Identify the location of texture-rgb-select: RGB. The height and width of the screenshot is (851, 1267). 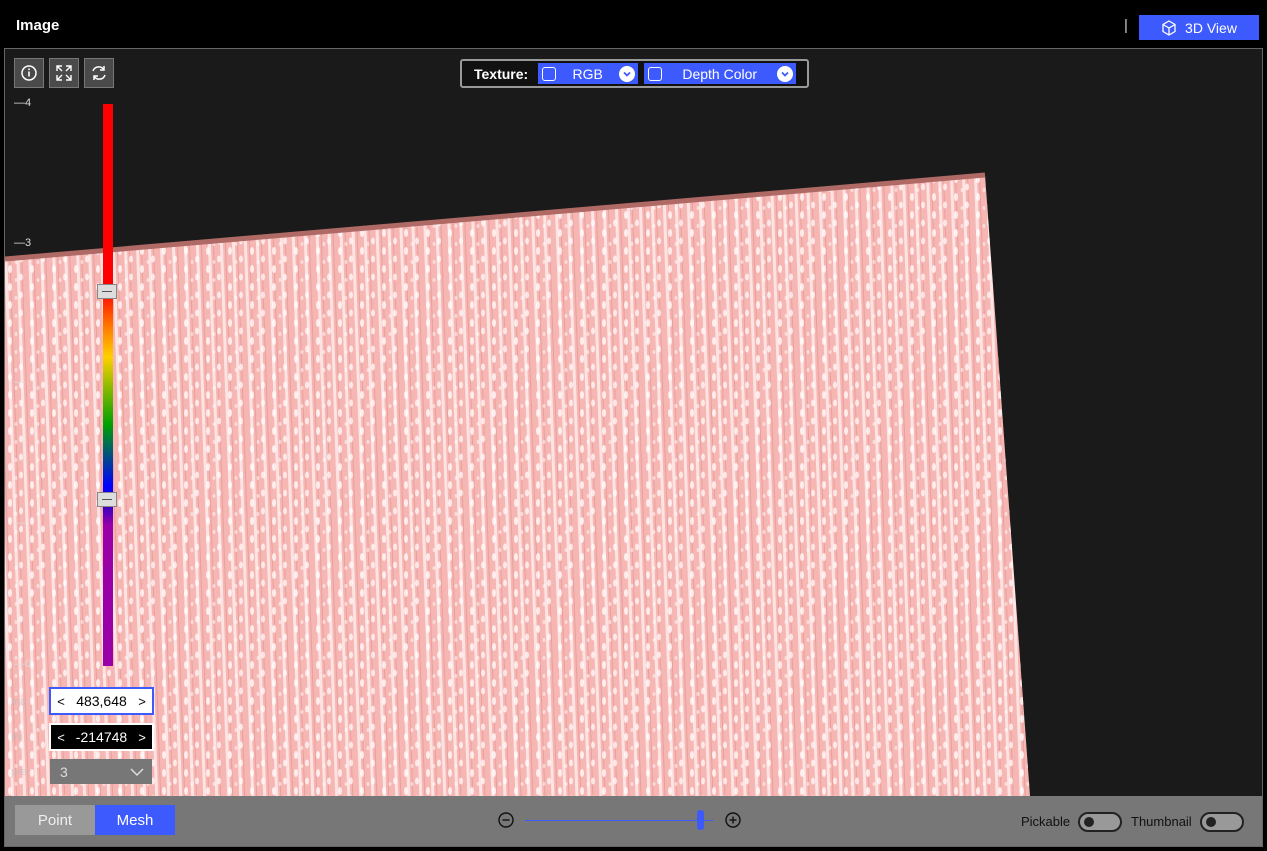
(588, 73).